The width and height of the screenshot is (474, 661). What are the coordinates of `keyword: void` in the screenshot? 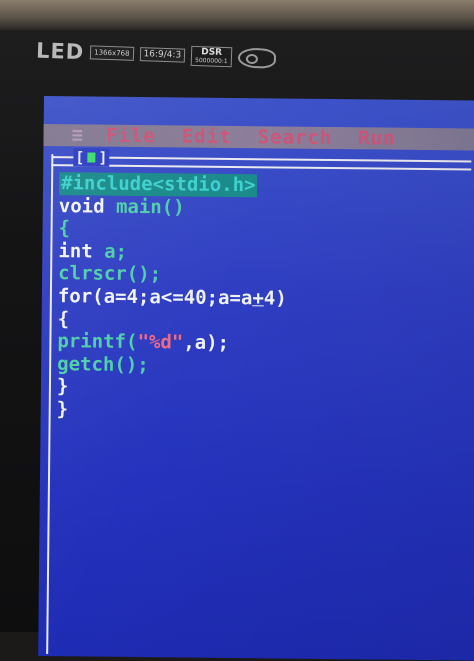 It's located at (87, 206).